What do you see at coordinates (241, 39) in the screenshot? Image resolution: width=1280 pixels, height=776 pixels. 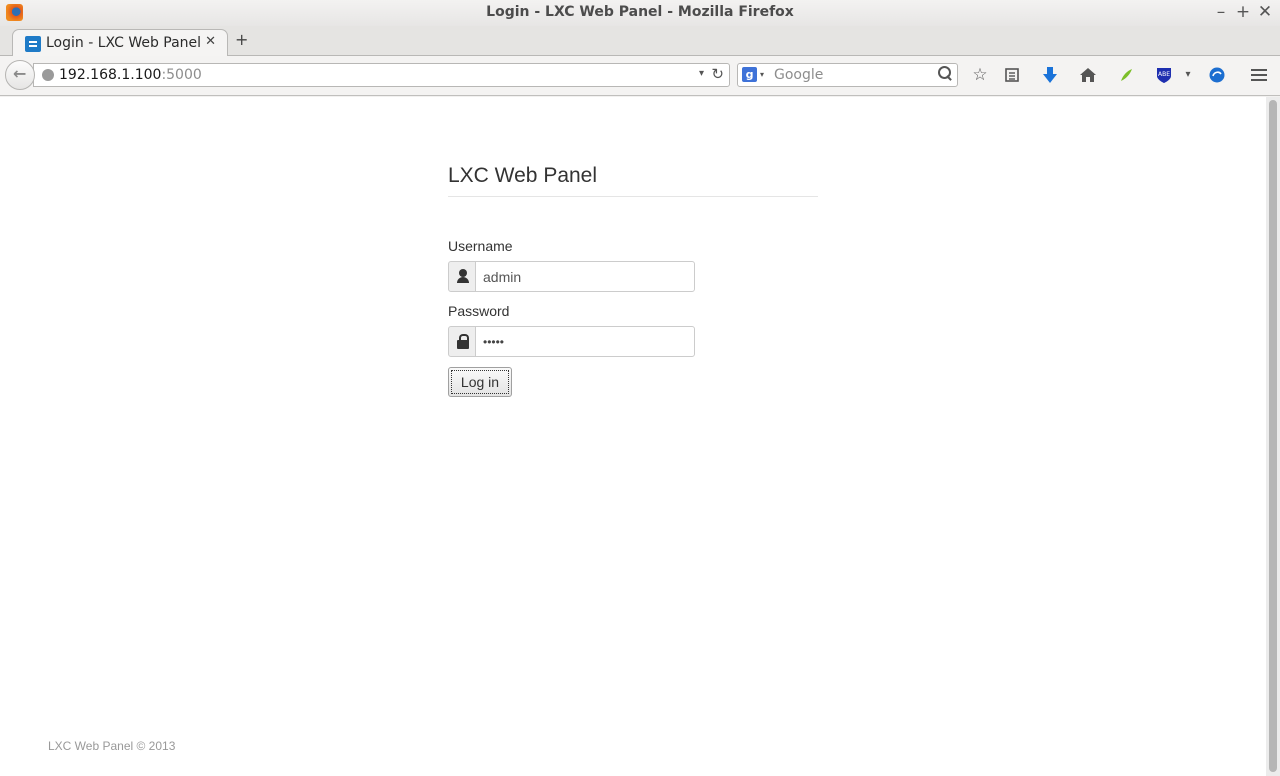 I see `new-tab-button: +` at bounding box center [241, 39].